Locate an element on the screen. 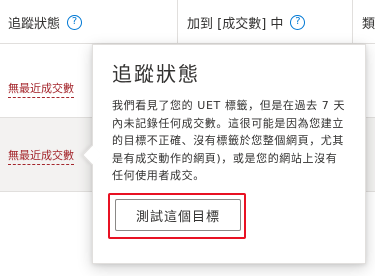 The width and height of the screenshot is (375, 276). column-header-label: 類 is located at coordinates (368, 24).